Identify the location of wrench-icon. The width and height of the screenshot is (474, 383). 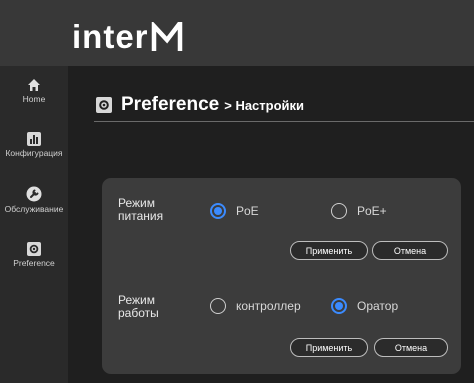
(34, 194).